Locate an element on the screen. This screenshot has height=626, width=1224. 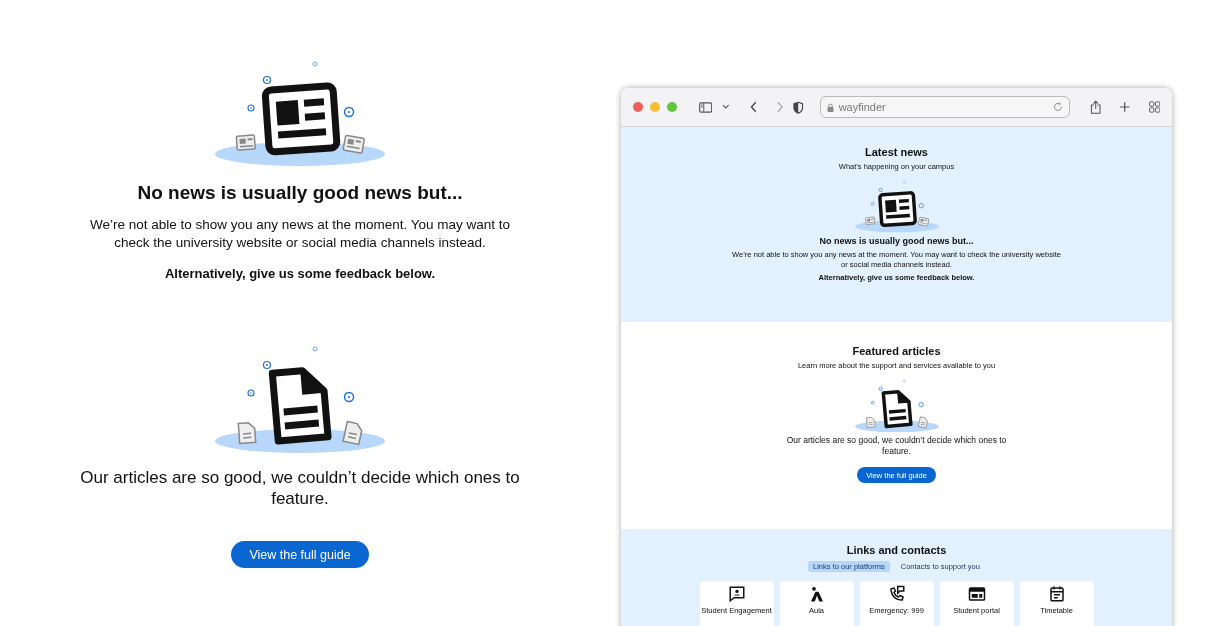
lock-icon is located at coordinates (830, 107).